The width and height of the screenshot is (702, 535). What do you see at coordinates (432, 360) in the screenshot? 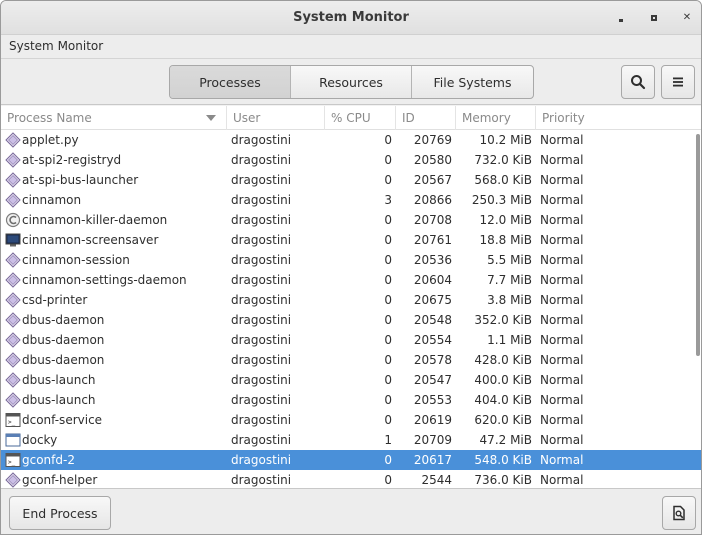
I see `pid-cell: 20578` at bounding box center [432, 360].